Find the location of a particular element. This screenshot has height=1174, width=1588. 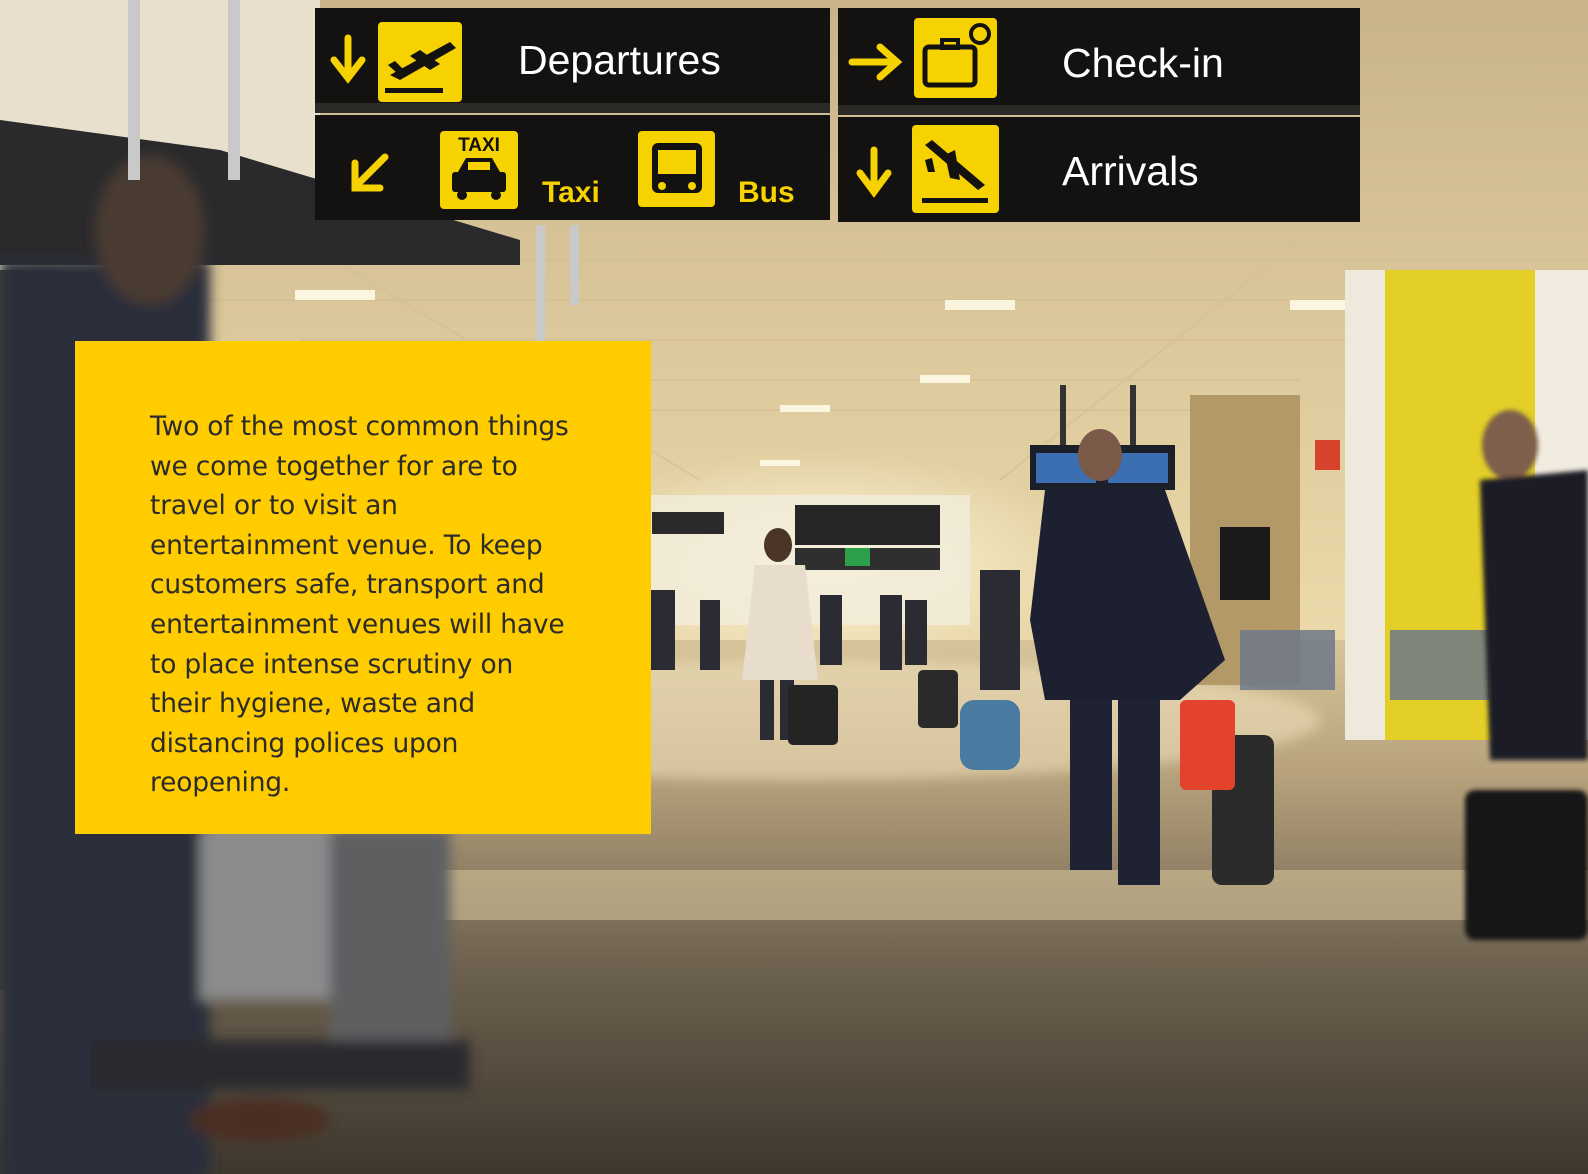

departures-label: Departures is located at coordinates (619, 60).